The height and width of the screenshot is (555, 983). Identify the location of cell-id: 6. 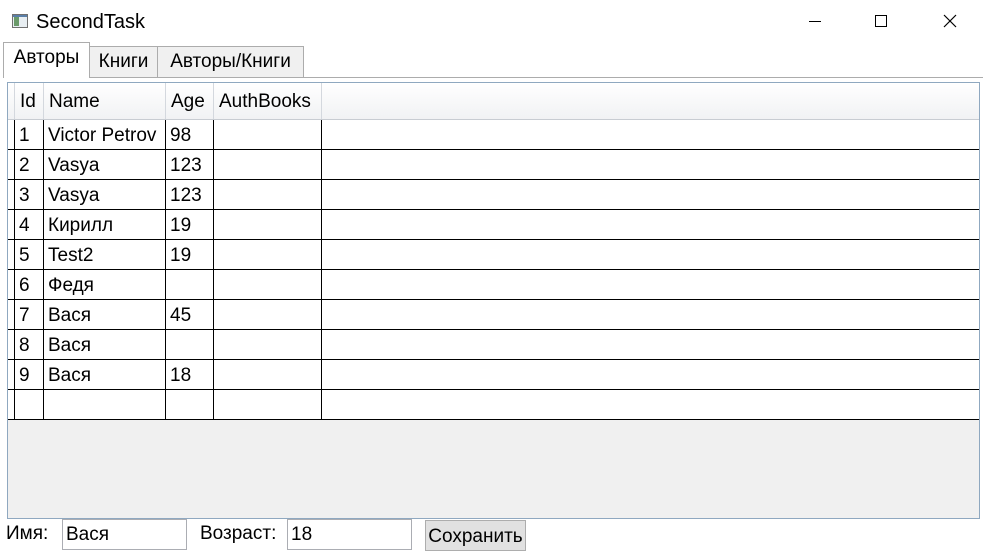
(29, 285).